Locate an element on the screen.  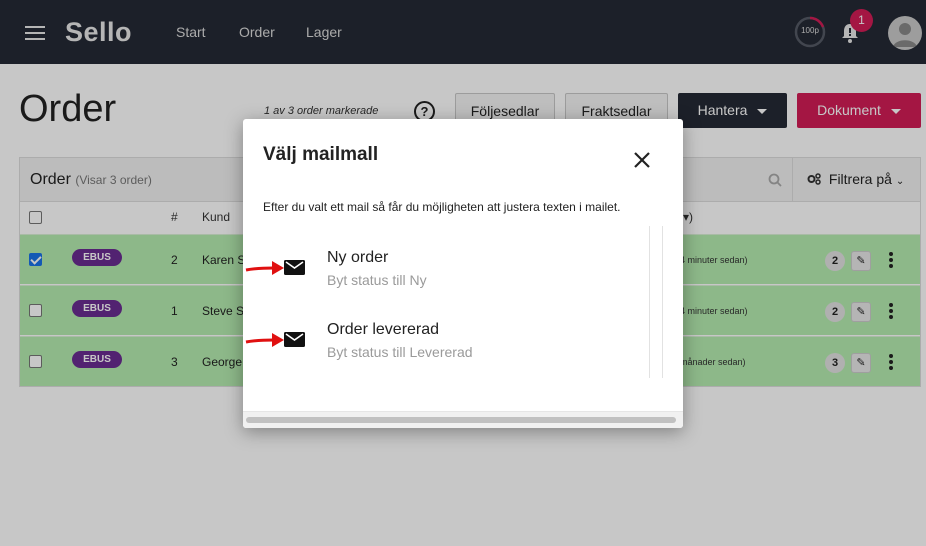
vertical-scrollbar is located at coordinates (655, 302).